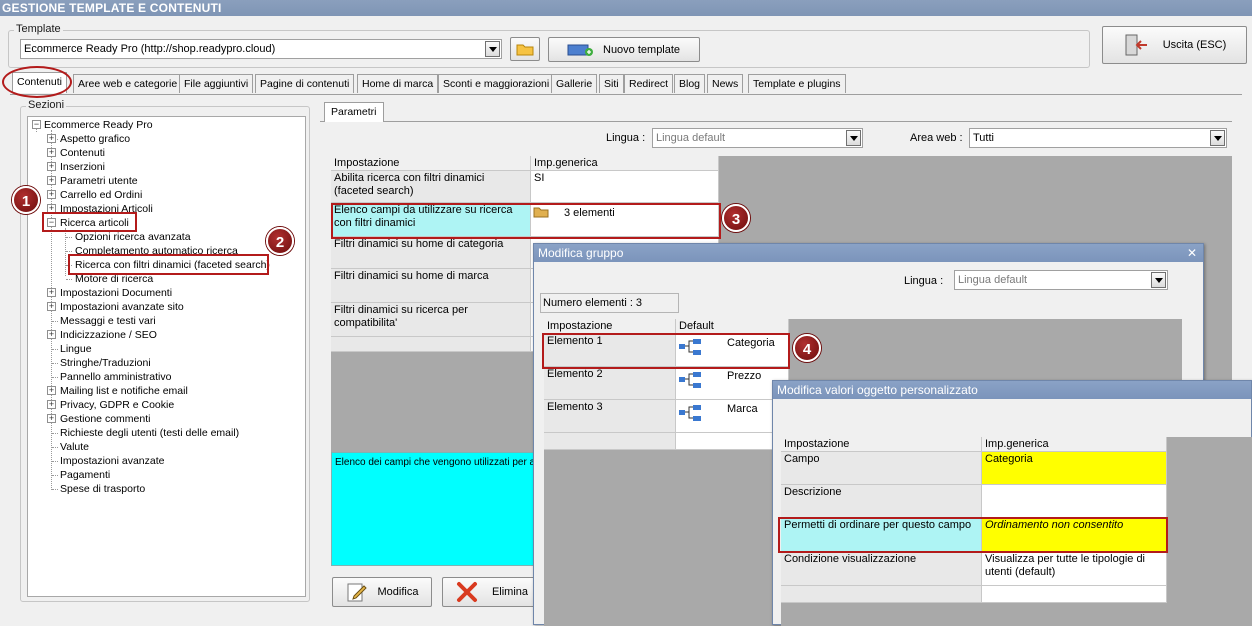  Describe the element at coordinates (690, 83) in the screenshot. I see `tab-blog: Blog` at that location.